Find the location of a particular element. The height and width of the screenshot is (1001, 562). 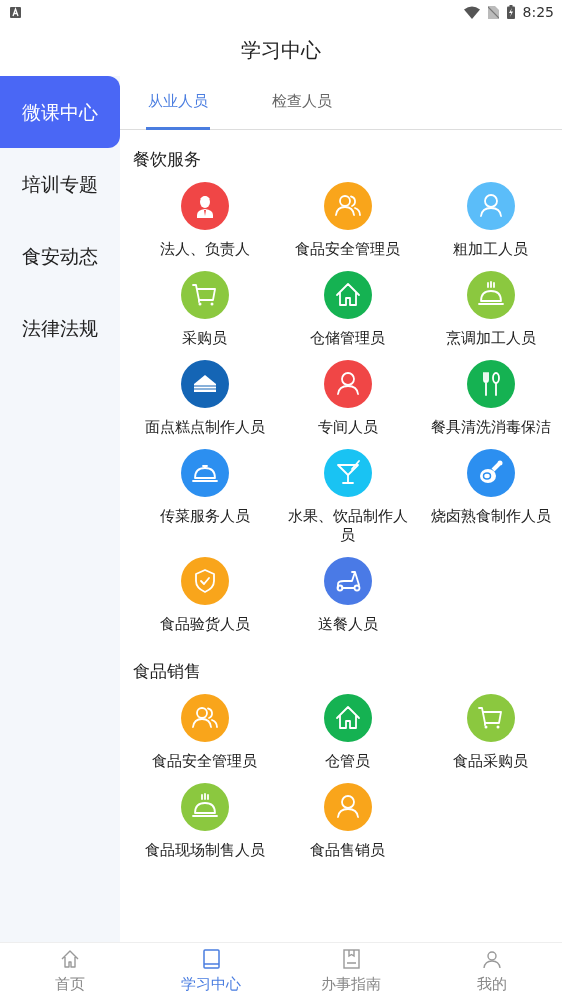

role-label: 食品现场制售人员 is located at coordinates (204, 850).